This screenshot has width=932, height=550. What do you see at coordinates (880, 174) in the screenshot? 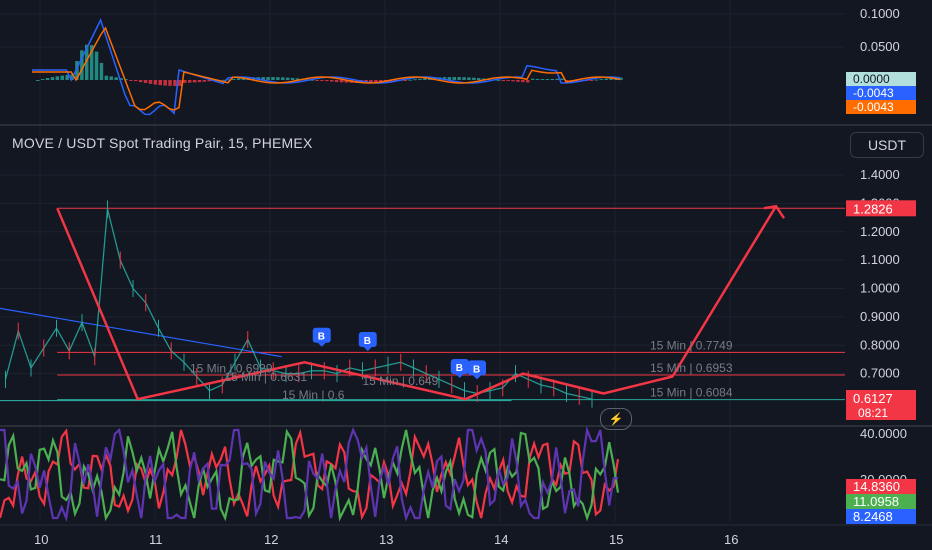
I see `price-y-tick: 1.4000` at bounding box center [880, 174].